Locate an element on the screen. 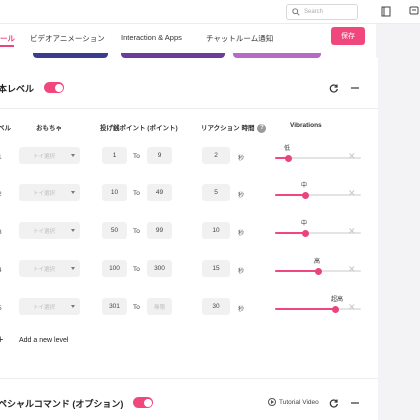  vibration-level-label: 高 is located at coordinates (317, 262).